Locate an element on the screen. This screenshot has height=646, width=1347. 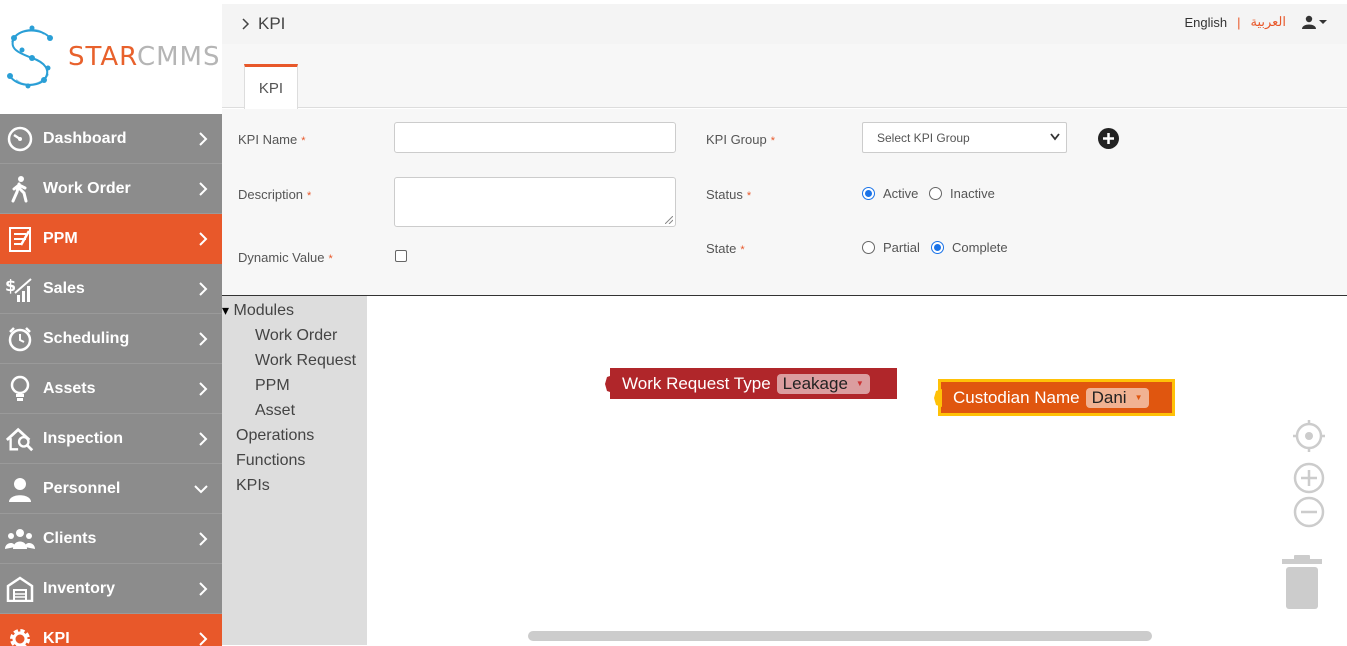
sidebar-item-label: PPM is located at coordinates (60, 238).